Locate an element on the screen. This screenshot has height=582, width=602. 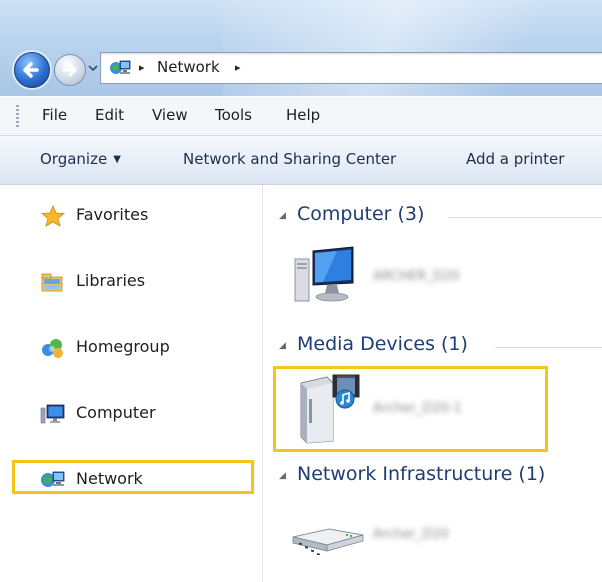
menu-help: Help is located at coordinates (303, 115).